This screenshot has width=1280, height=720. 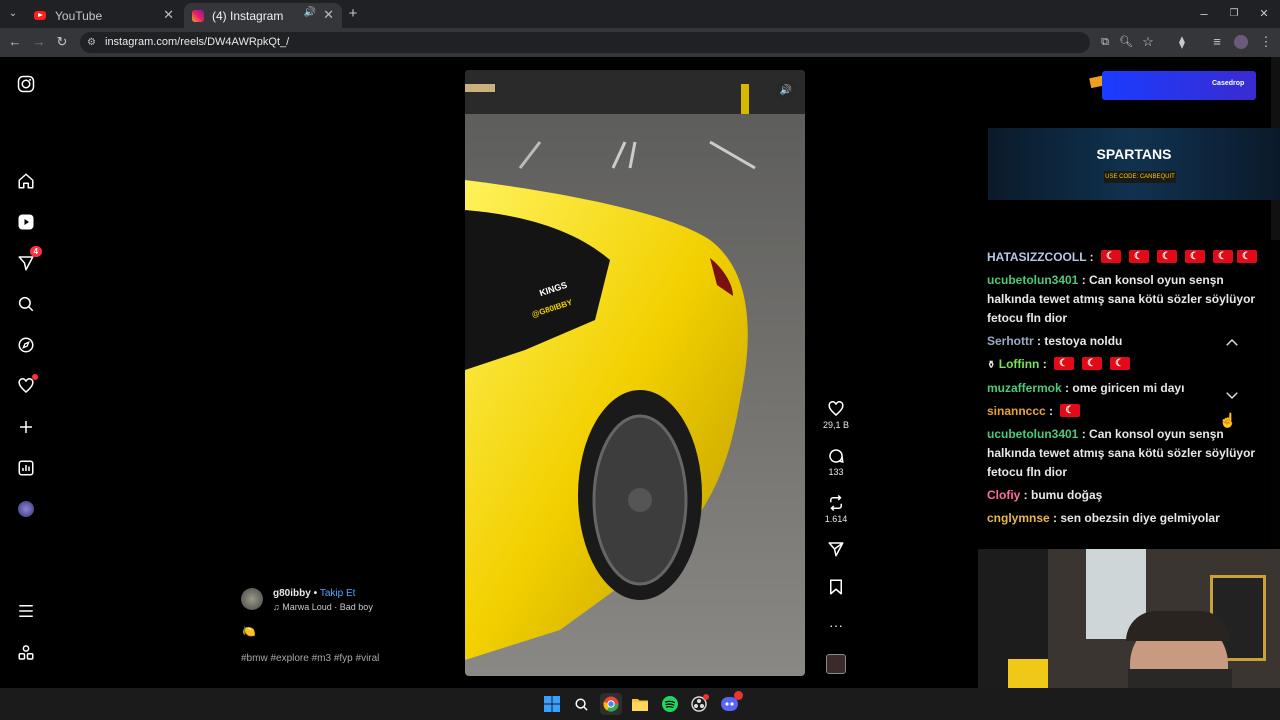 I want to click on share-action, so click(x=836, y=549).